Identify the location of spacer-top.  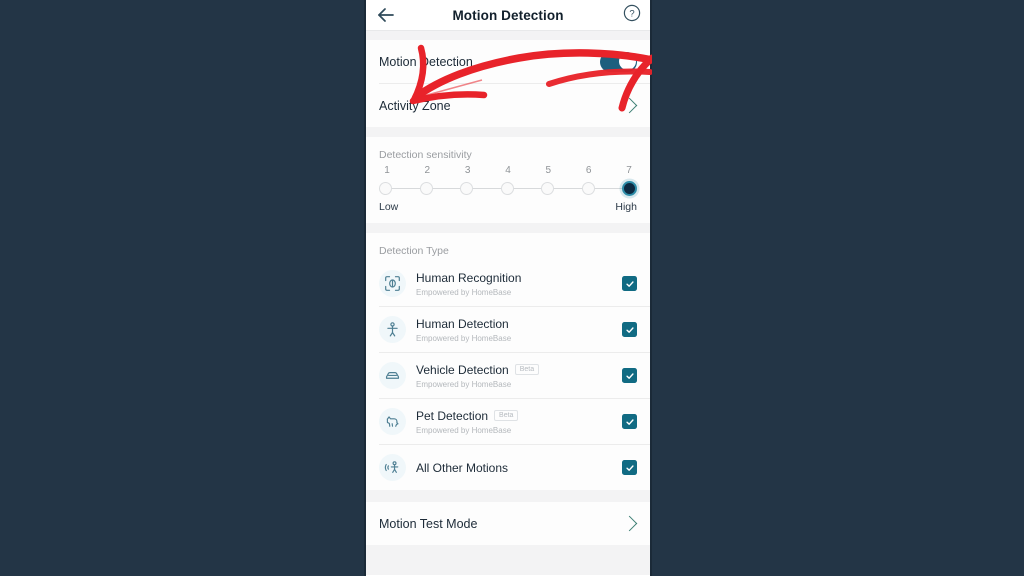
(508, 35).